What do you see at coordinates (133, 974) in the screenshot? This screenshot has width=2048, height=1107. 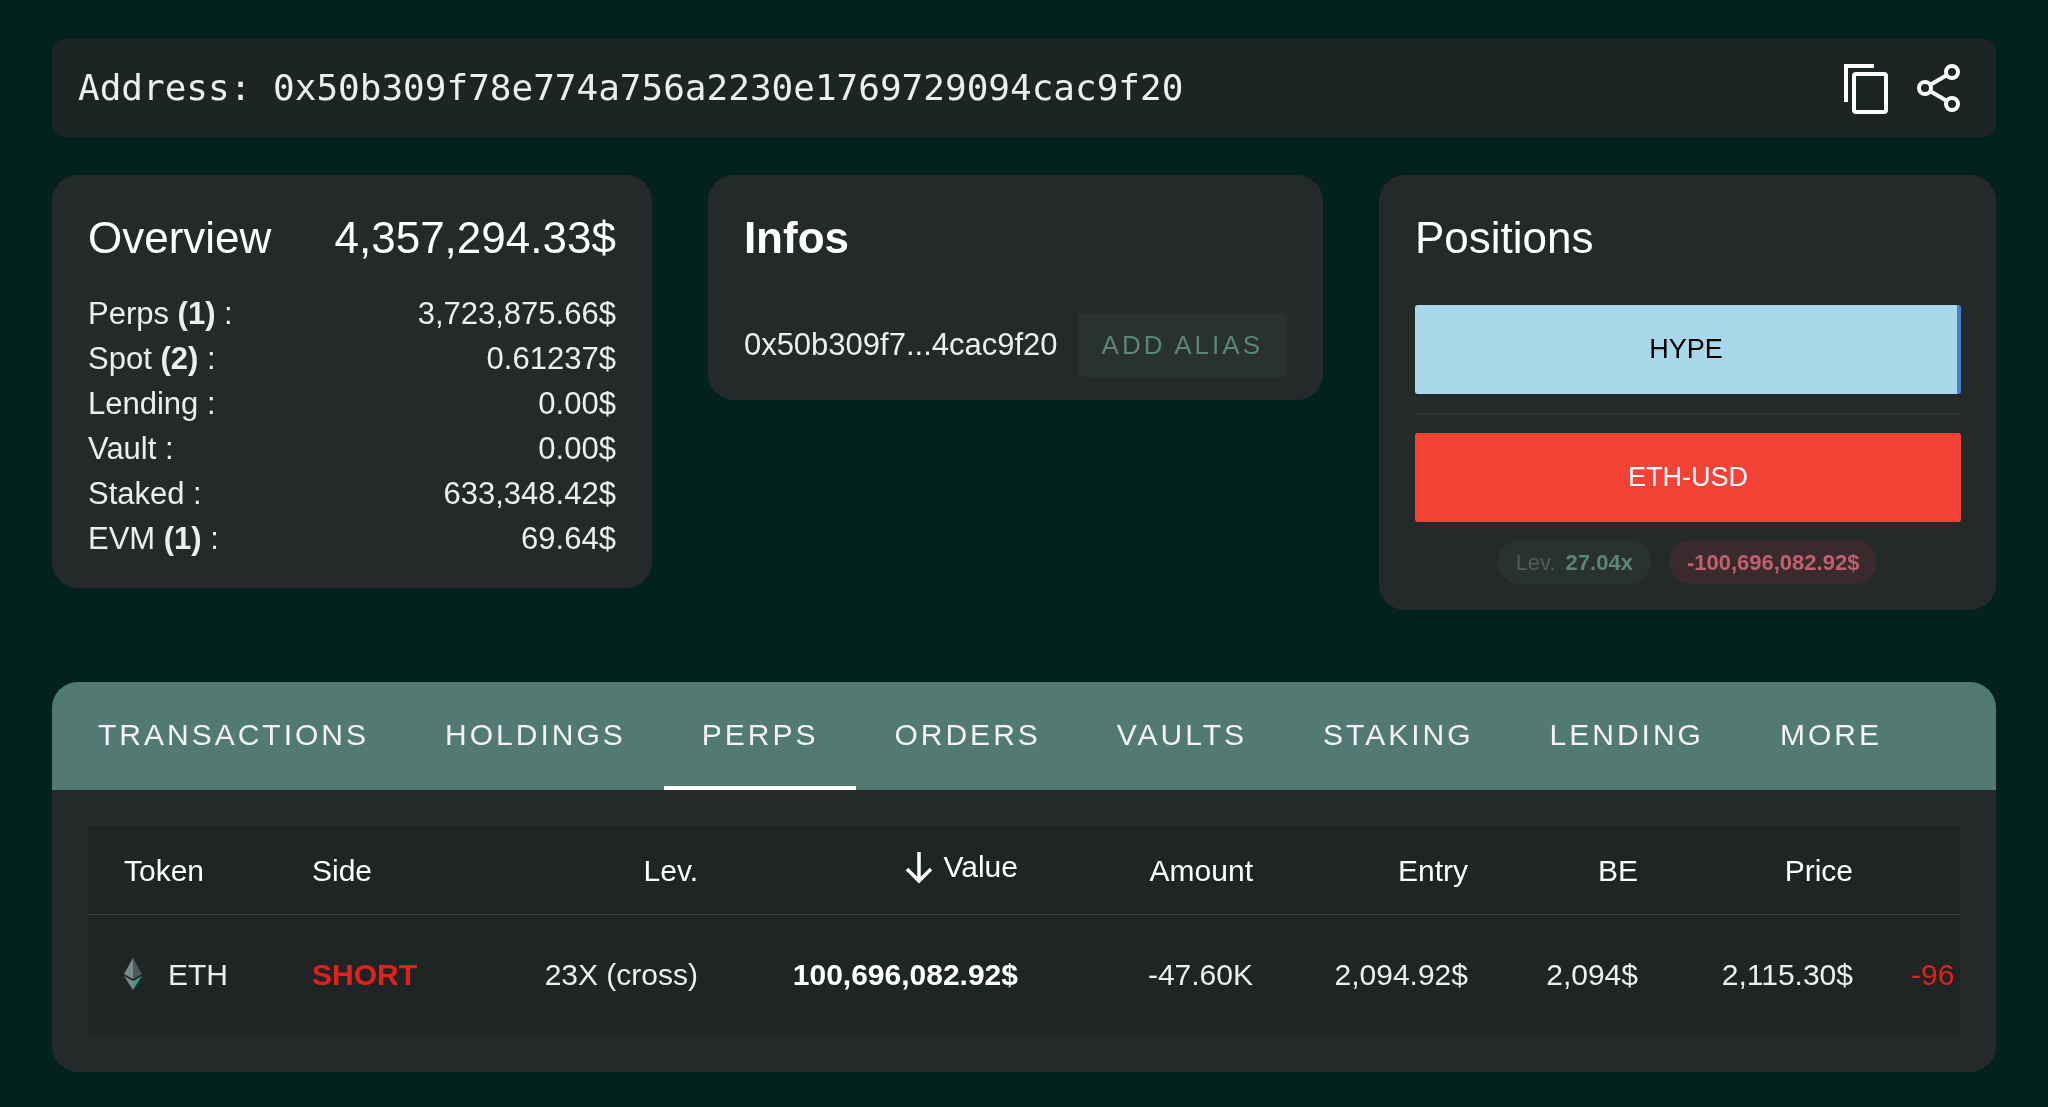 I see `eth-logo-icon` at bounding box center [133, 974].